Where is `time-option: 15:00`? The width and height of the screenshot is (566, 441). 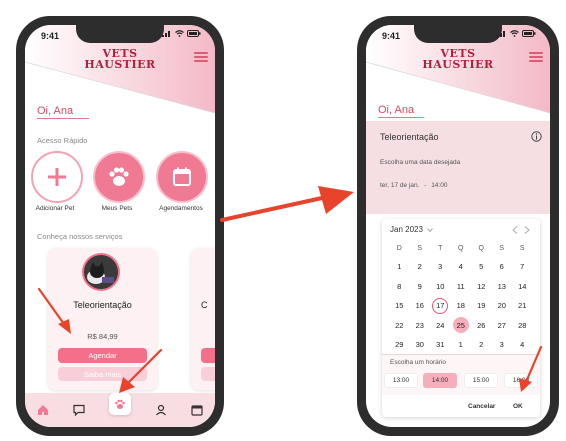 time-option: 15:00 is located at coordinates (481, 380).